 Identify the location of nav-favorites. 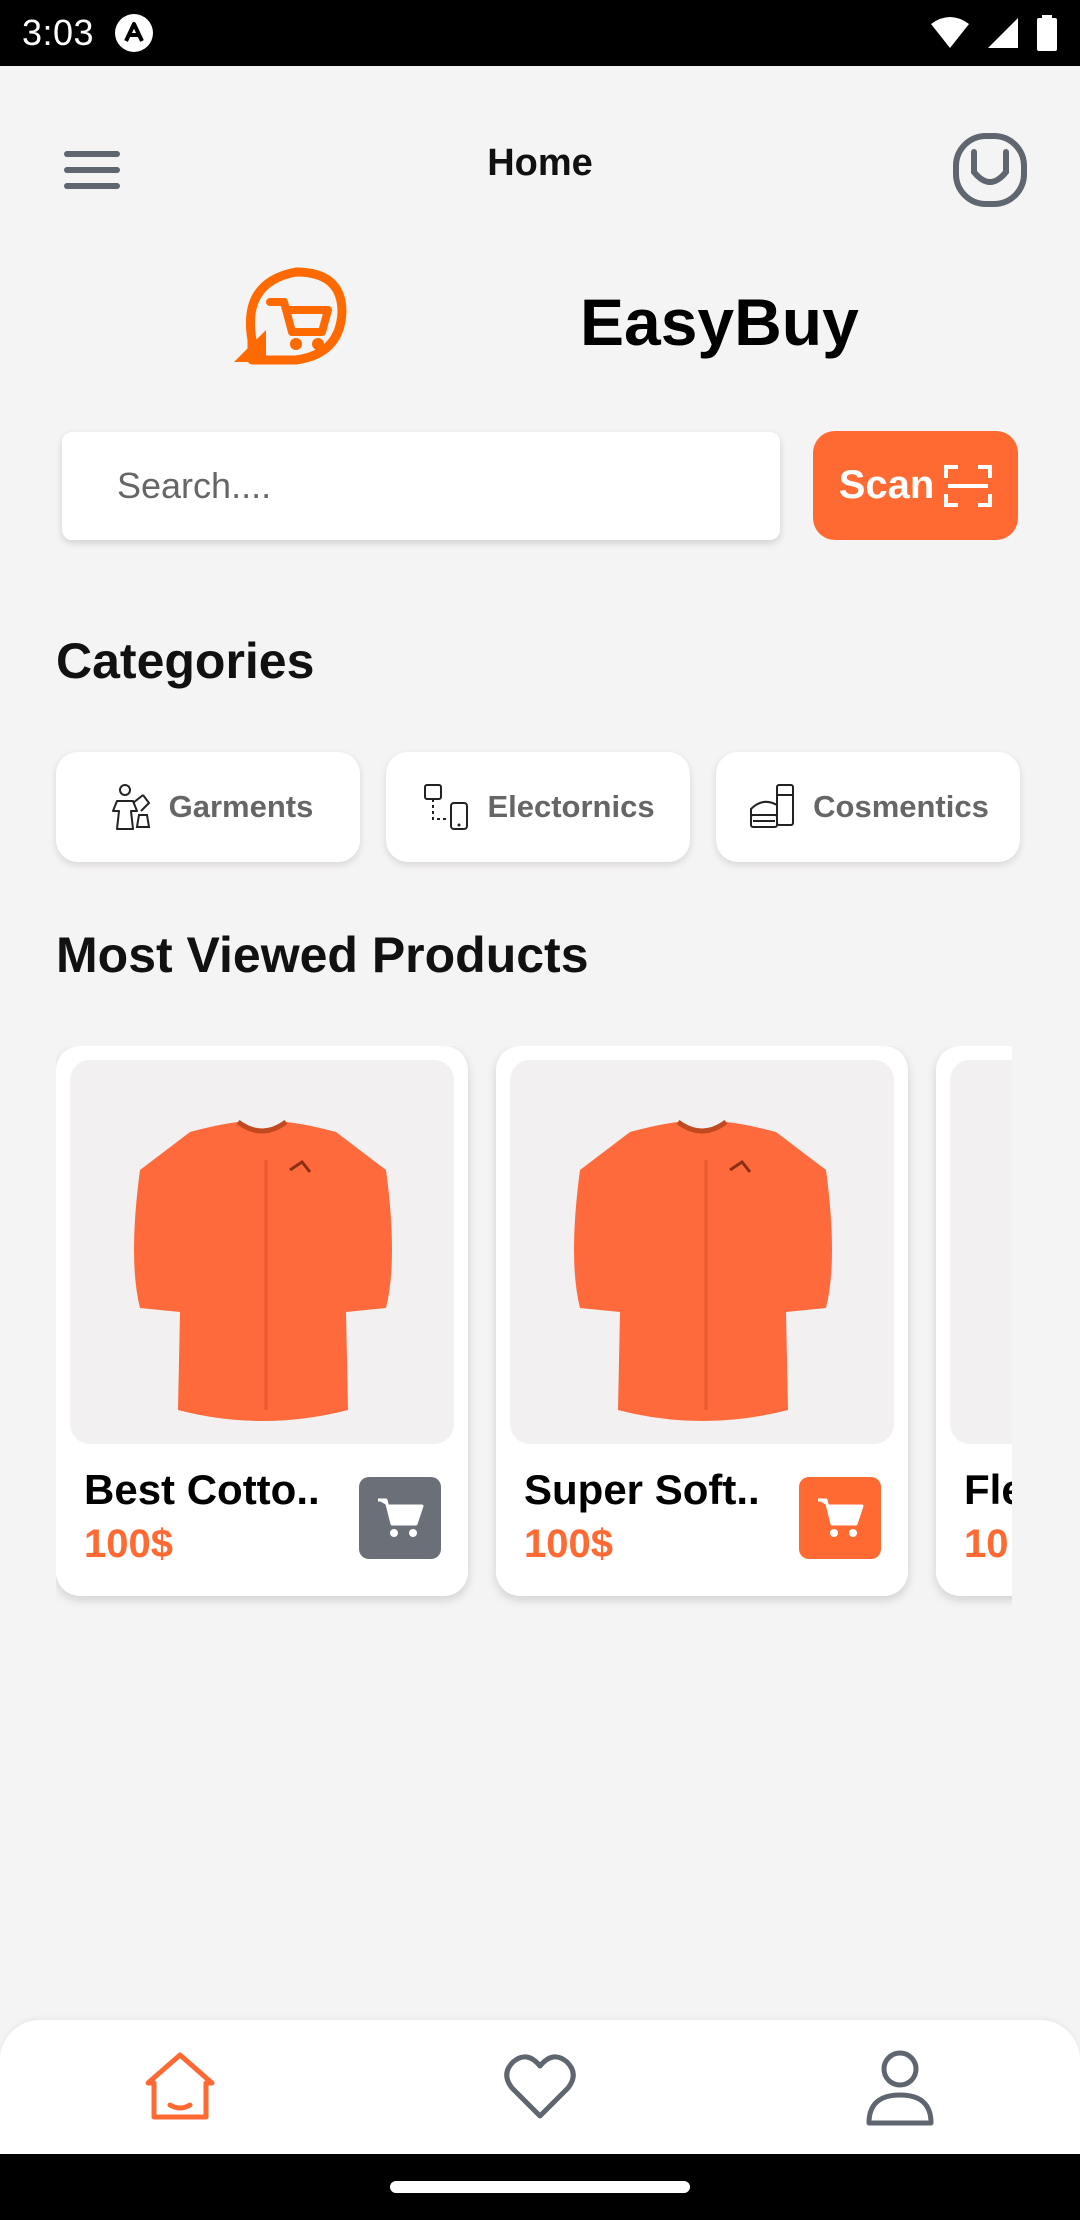
(540, 2087).